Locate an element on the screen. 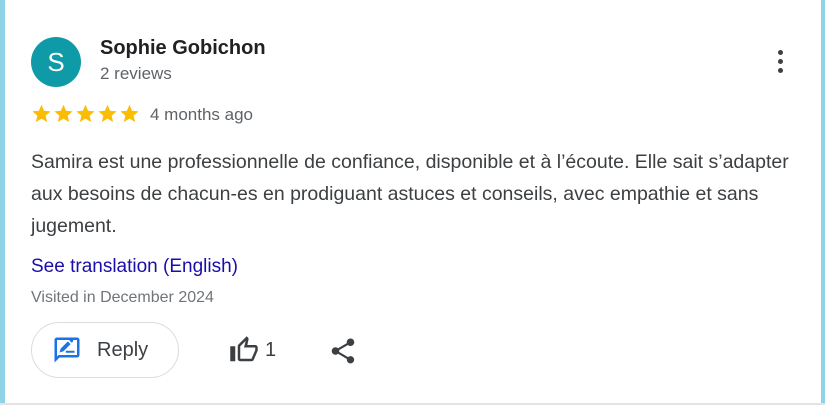  like-count: 1 is located at coordinates (271, 349).